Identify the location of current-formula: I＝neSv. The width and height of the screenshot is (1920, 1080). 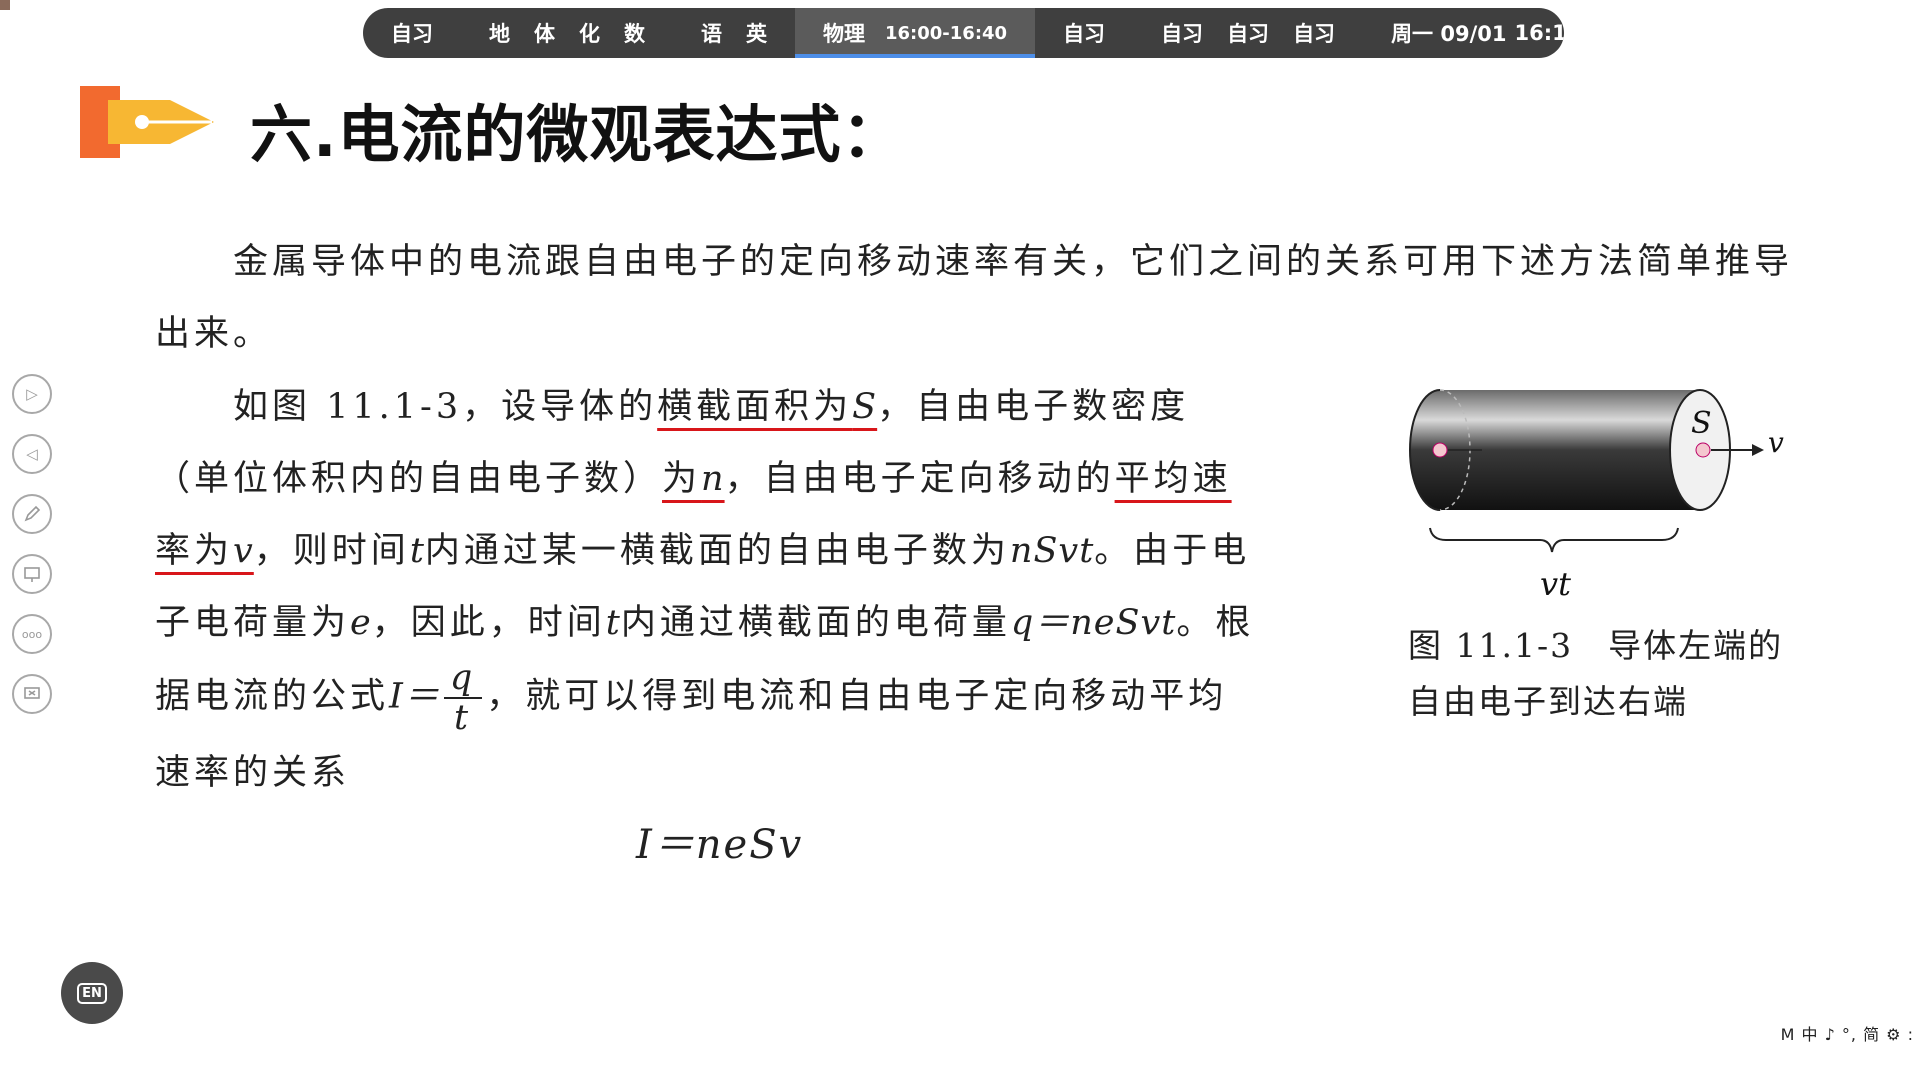
(720, 845).